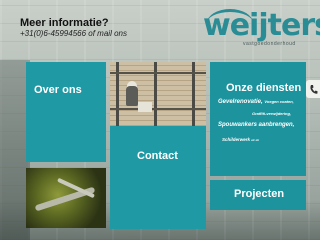  What do you see at coordinates (66, 112) in the screenshot?
I see `tile-over-ons: Over ons` at bounding box center [66, 112].